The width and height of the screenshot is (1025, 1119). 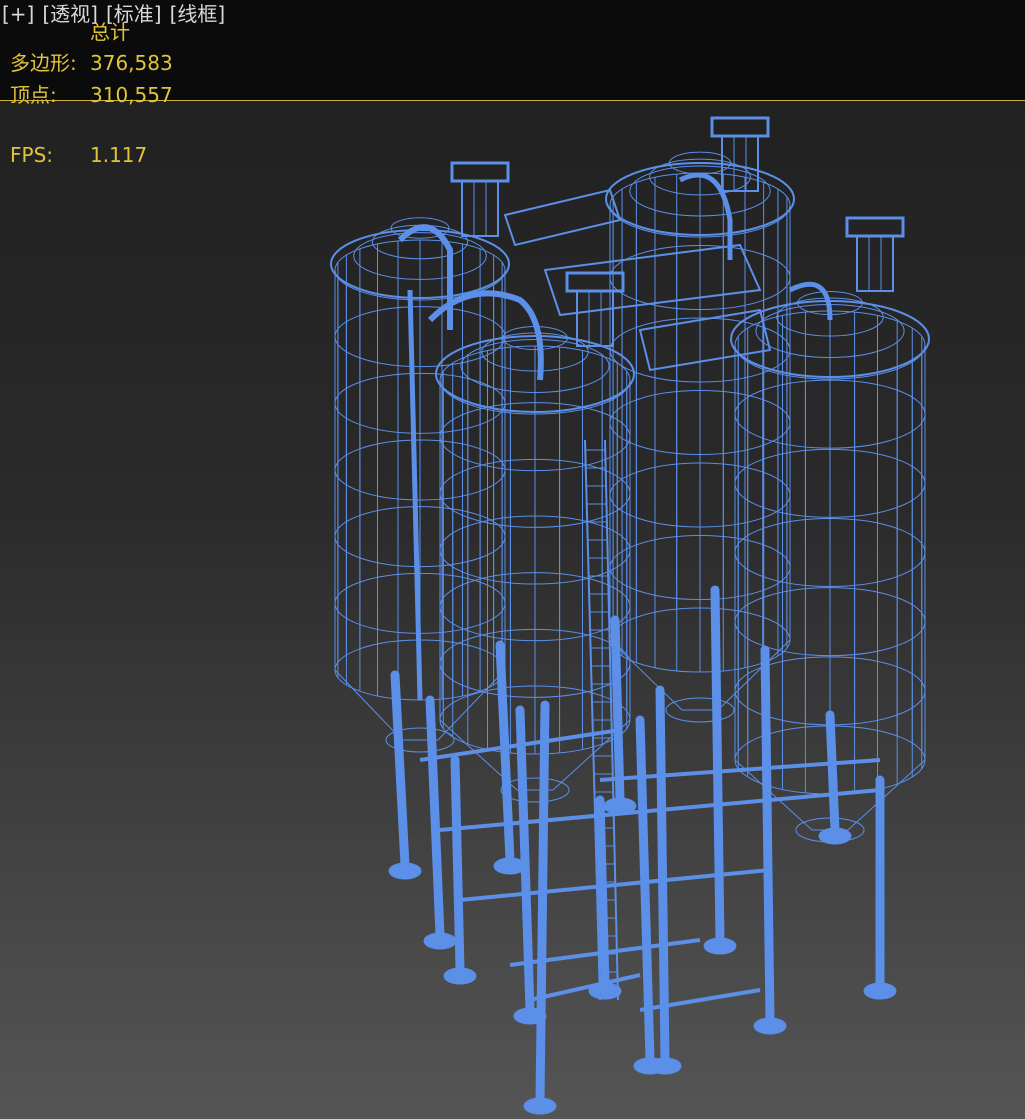 I want to click on walkway-top, so click(x=562, y=217).